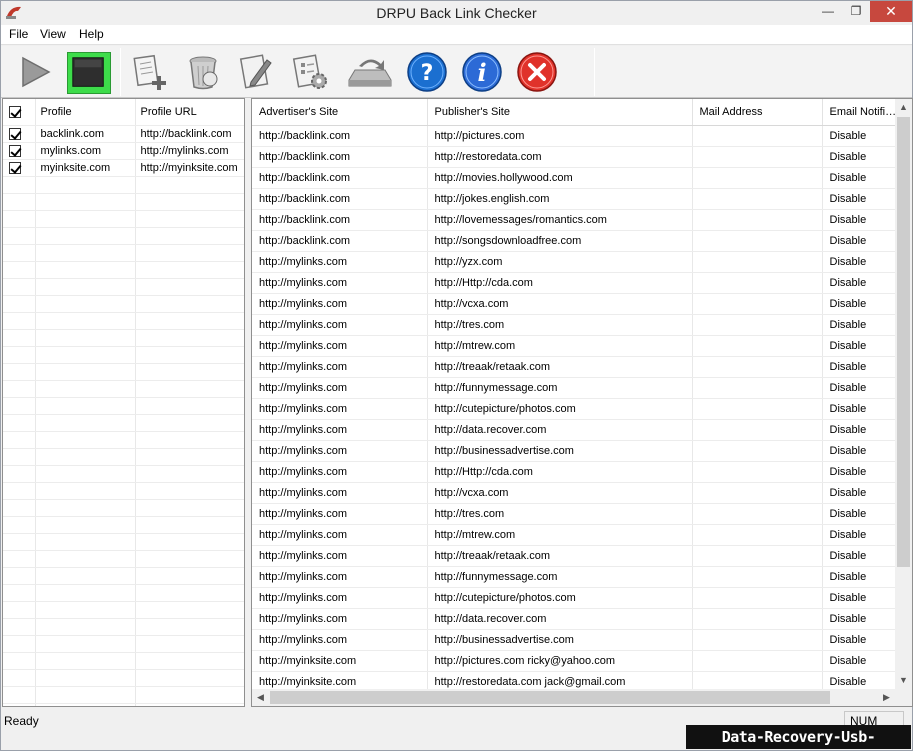 The width and height of the screenshot is (913, 751). I want to click on publisher-column-header: Publisher's Site, so click(560, 112).